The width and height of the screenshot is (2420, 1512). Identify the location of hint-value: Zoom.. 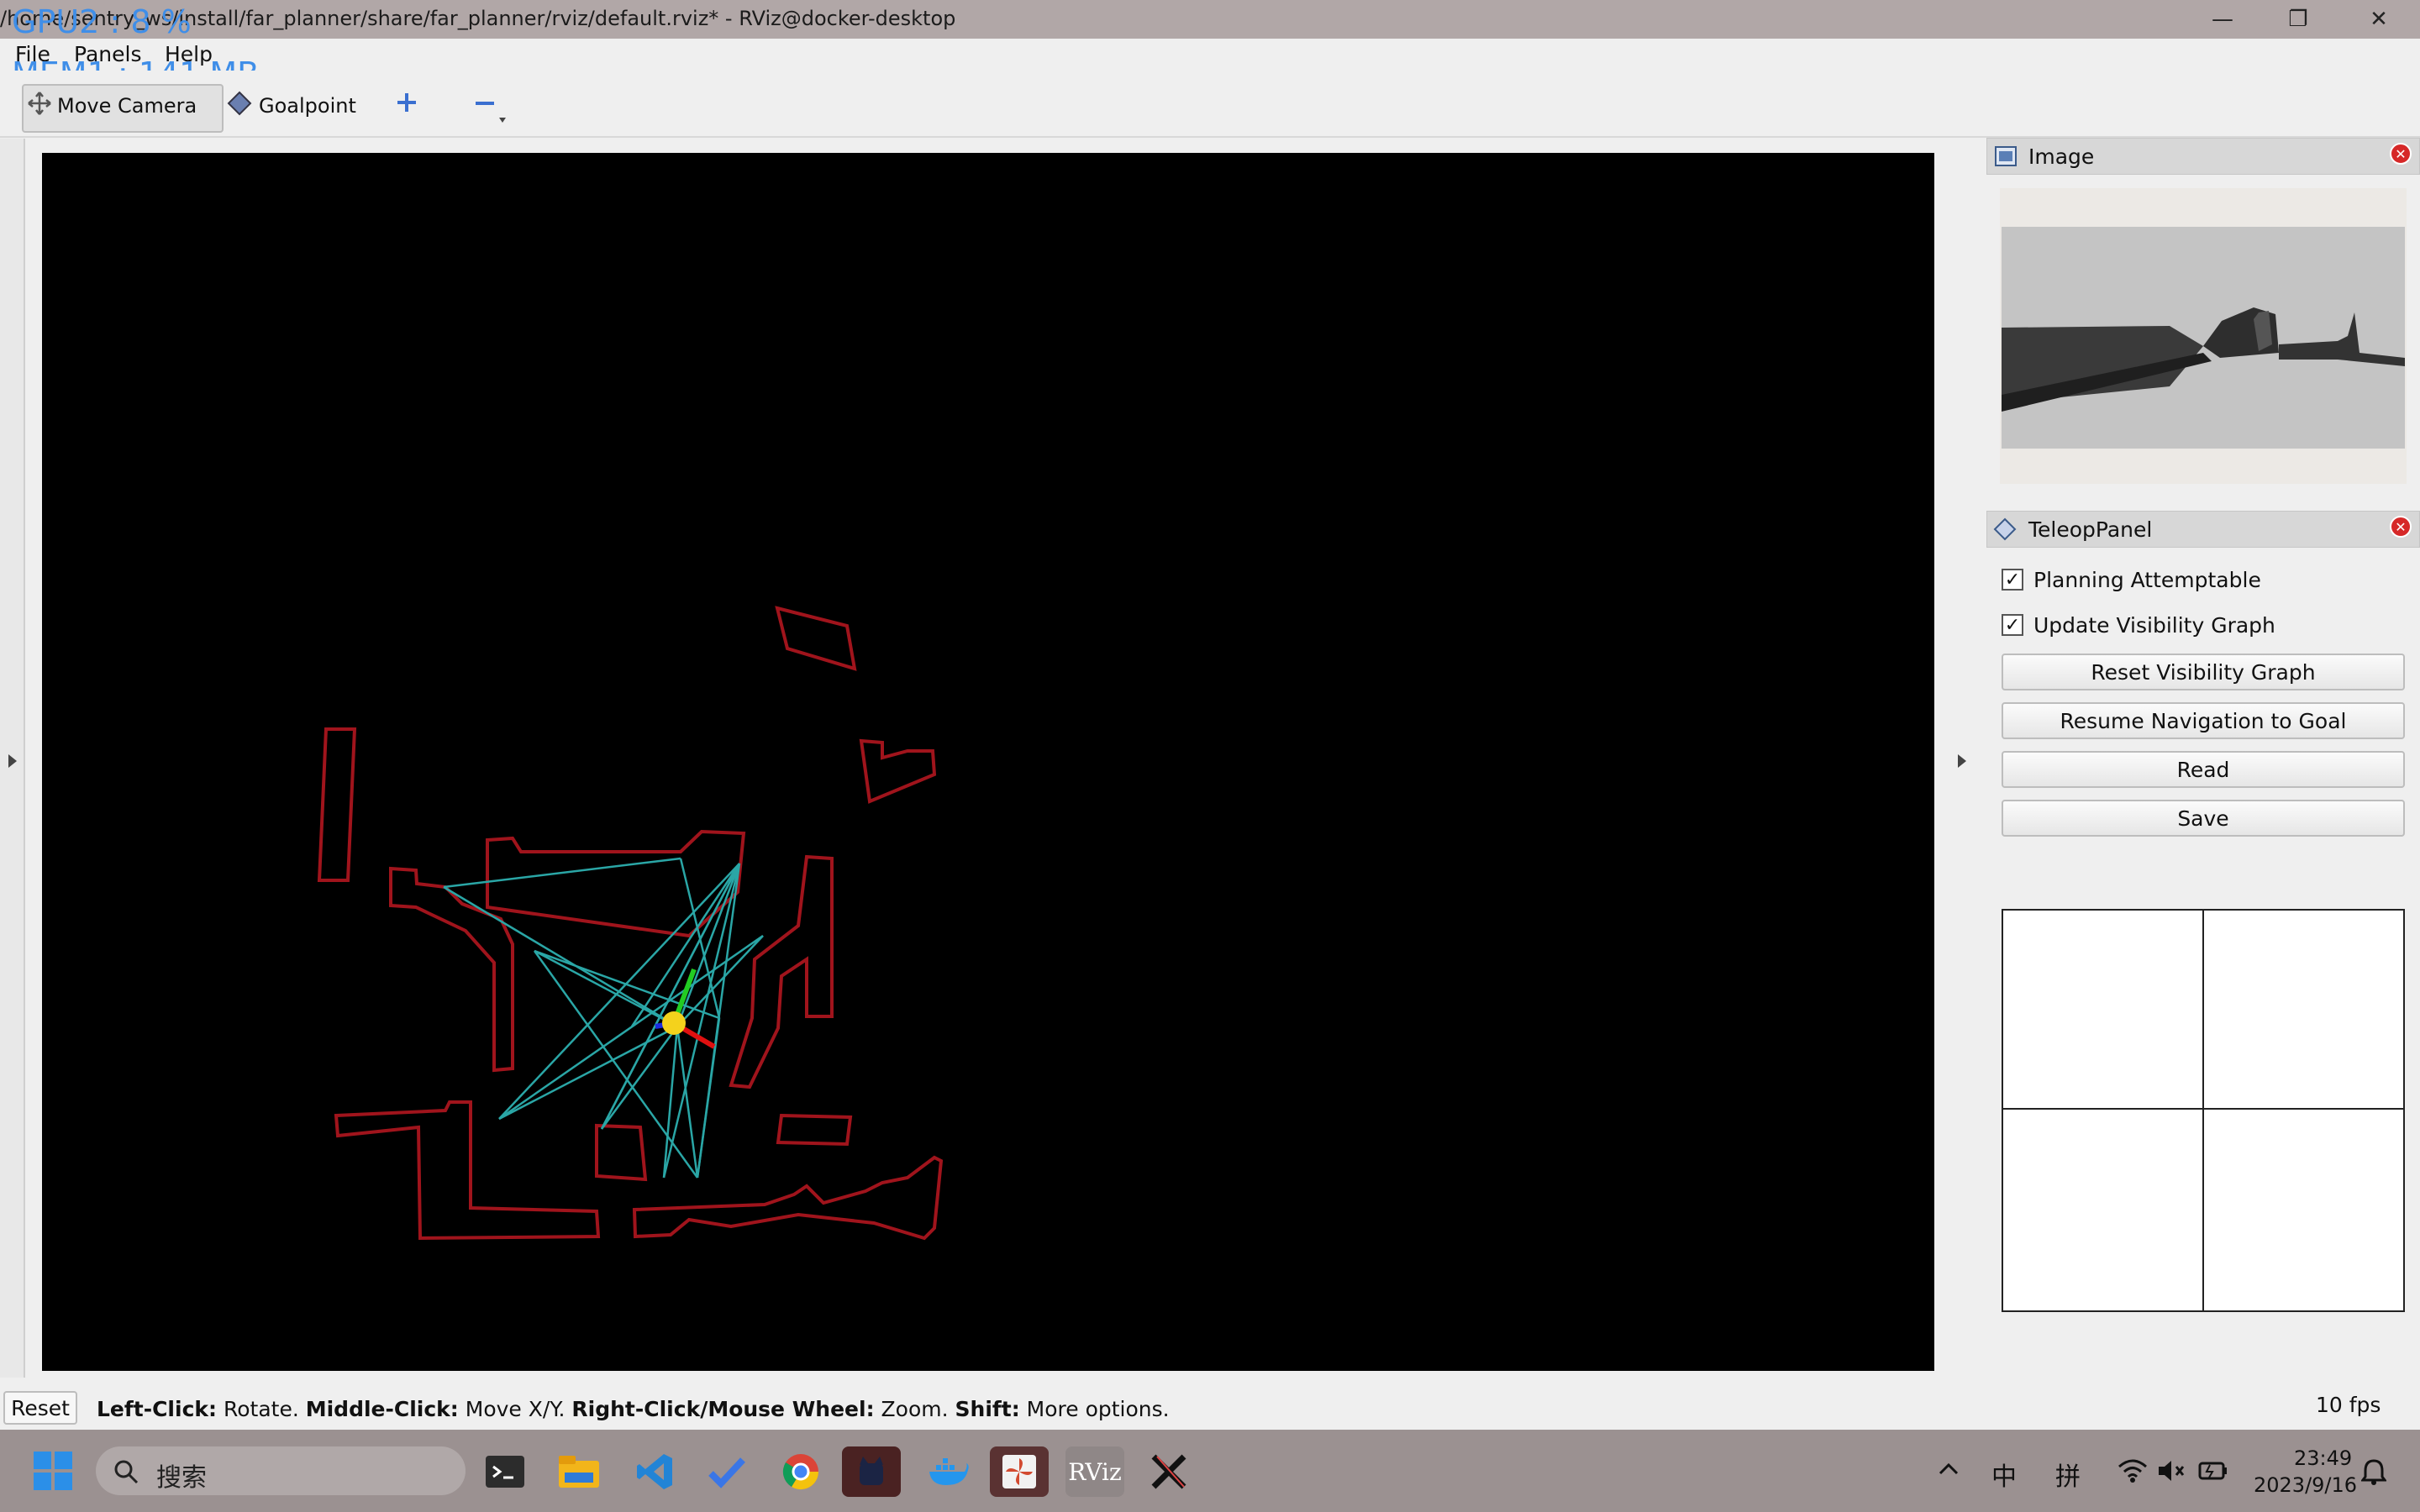
(915, 1409).